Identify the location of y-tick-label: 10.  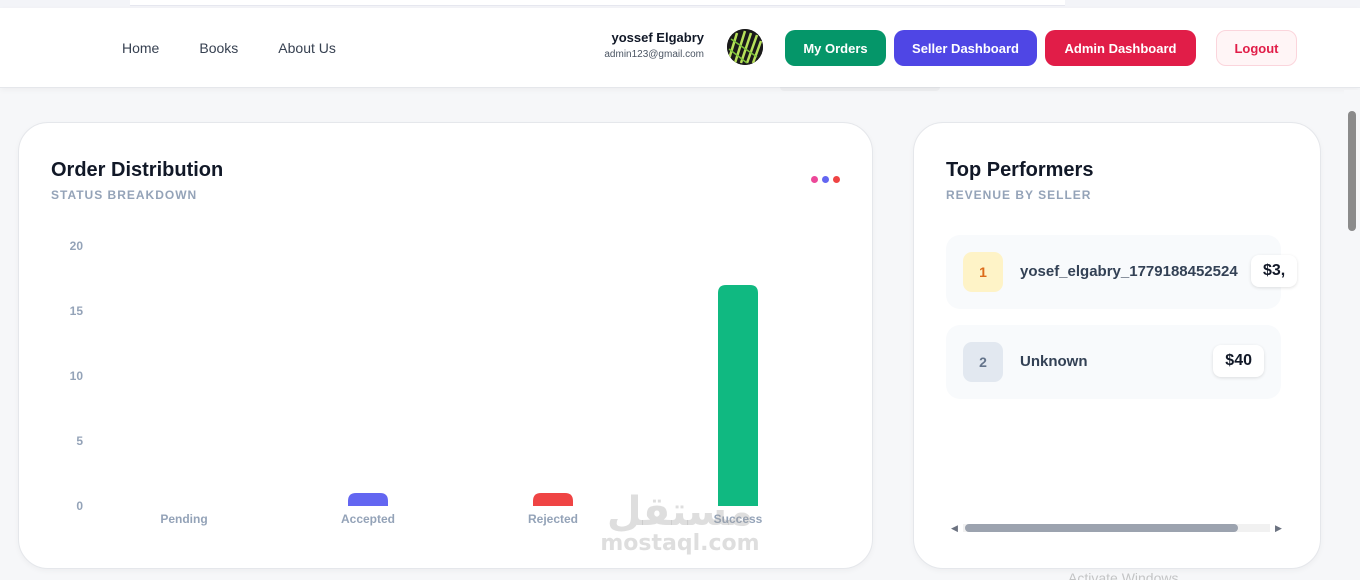
(77, 376).